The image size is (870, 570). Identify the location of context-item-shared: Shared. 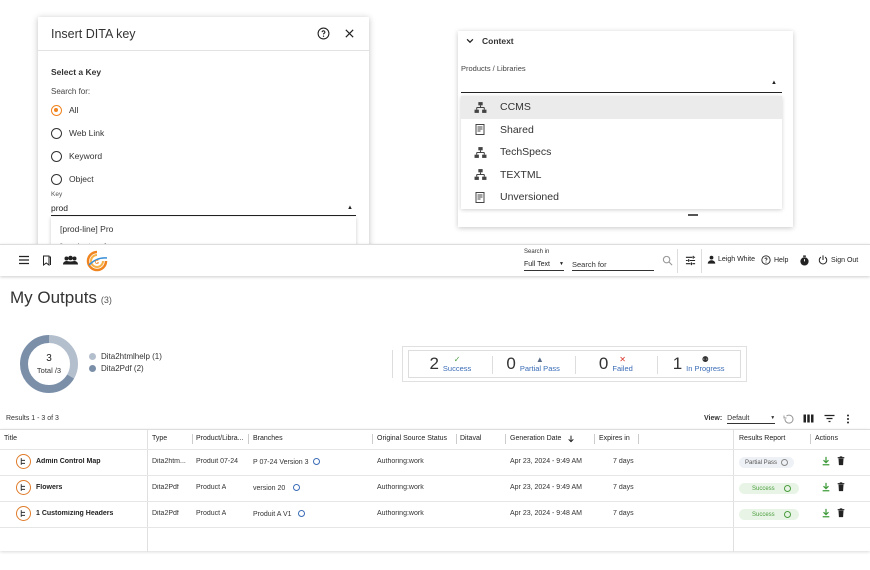
(621, 130).